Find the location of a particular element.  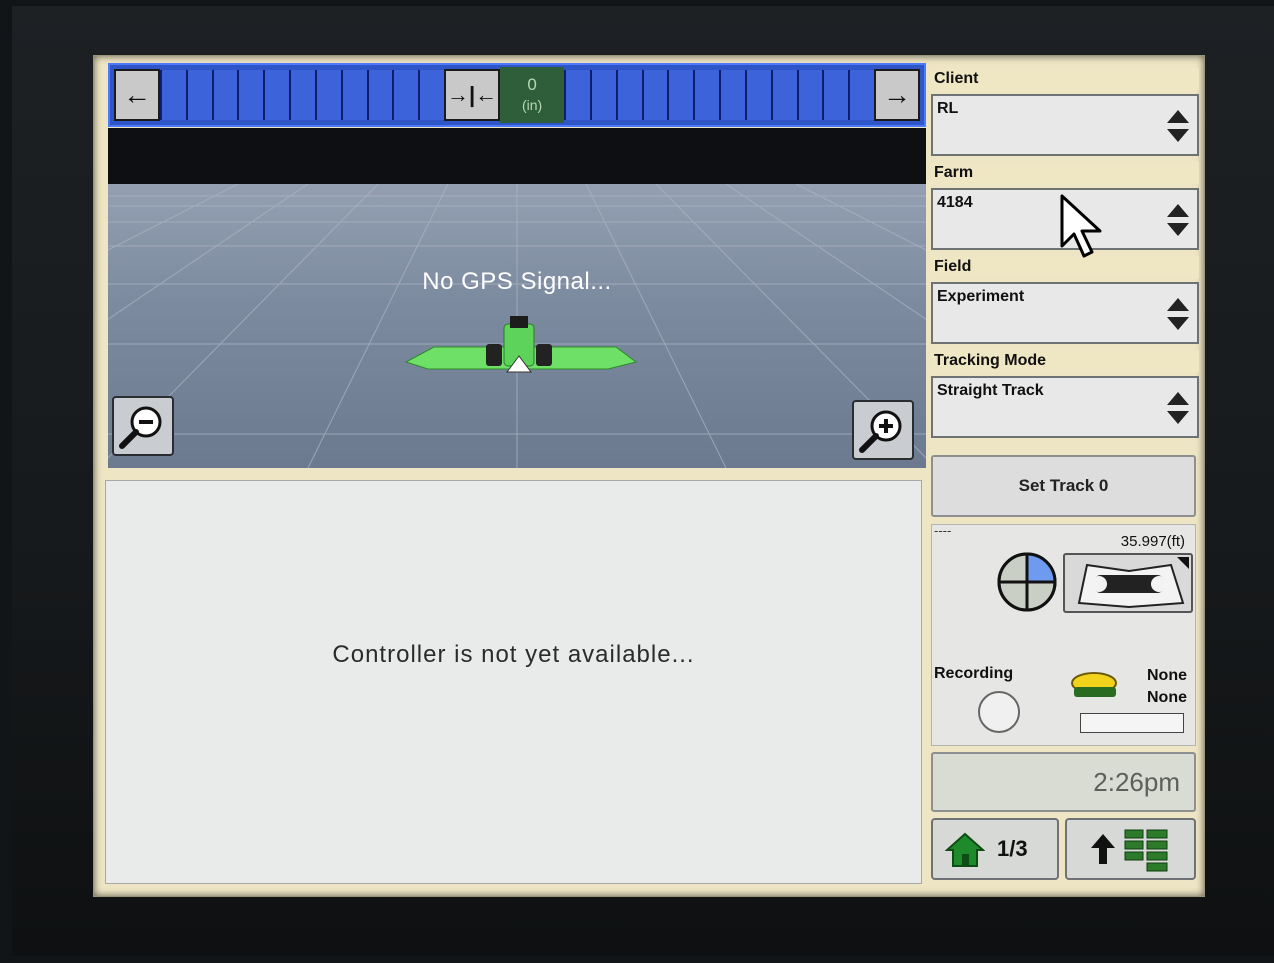

crosshair-quadrant-icon is located at coordinates (1027, 582).